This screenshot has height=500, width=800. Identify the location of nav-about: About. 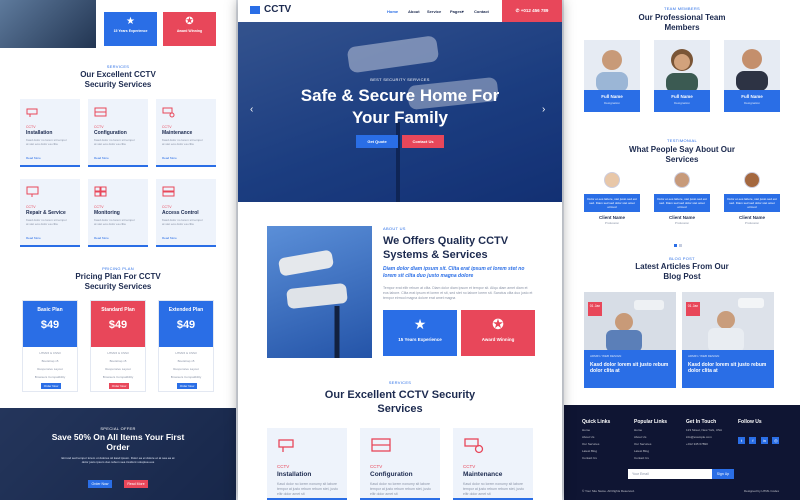
(414, 11).